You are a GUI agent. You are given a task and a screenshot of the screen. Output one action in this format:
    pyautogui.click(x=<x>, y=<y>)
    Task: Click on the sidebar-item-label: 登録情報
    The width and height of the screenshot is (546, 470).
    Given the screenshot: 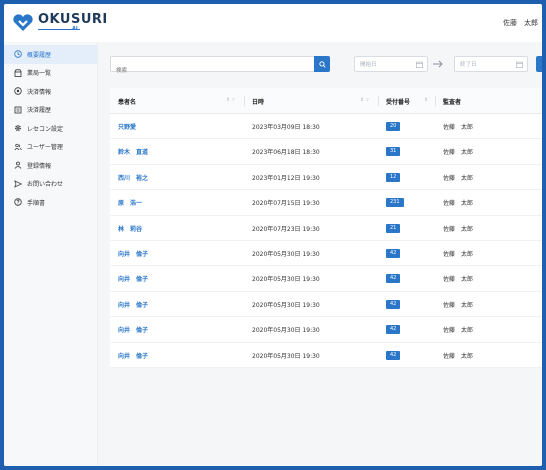 What is the action you would take?
    pyautogui.click(x=39, y=166)
    